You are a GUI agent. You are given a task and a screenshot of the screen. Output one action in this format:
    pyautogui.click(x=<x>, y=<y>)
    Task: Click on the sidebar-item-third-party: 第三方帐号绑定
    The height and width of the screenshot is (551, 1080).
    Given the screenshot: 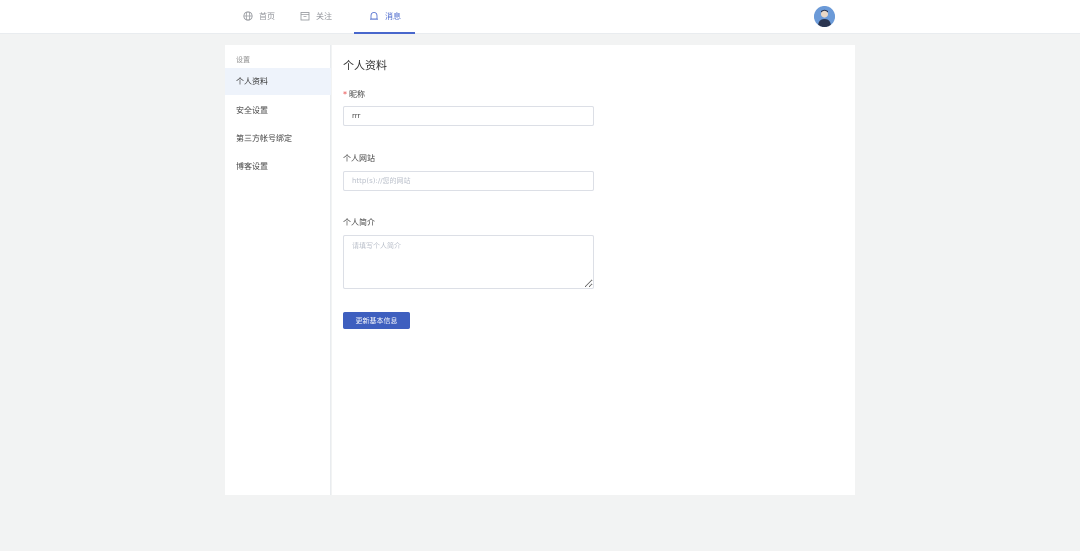 What is the action you would take?
    pyautogui.click(x=278, y=138)
    